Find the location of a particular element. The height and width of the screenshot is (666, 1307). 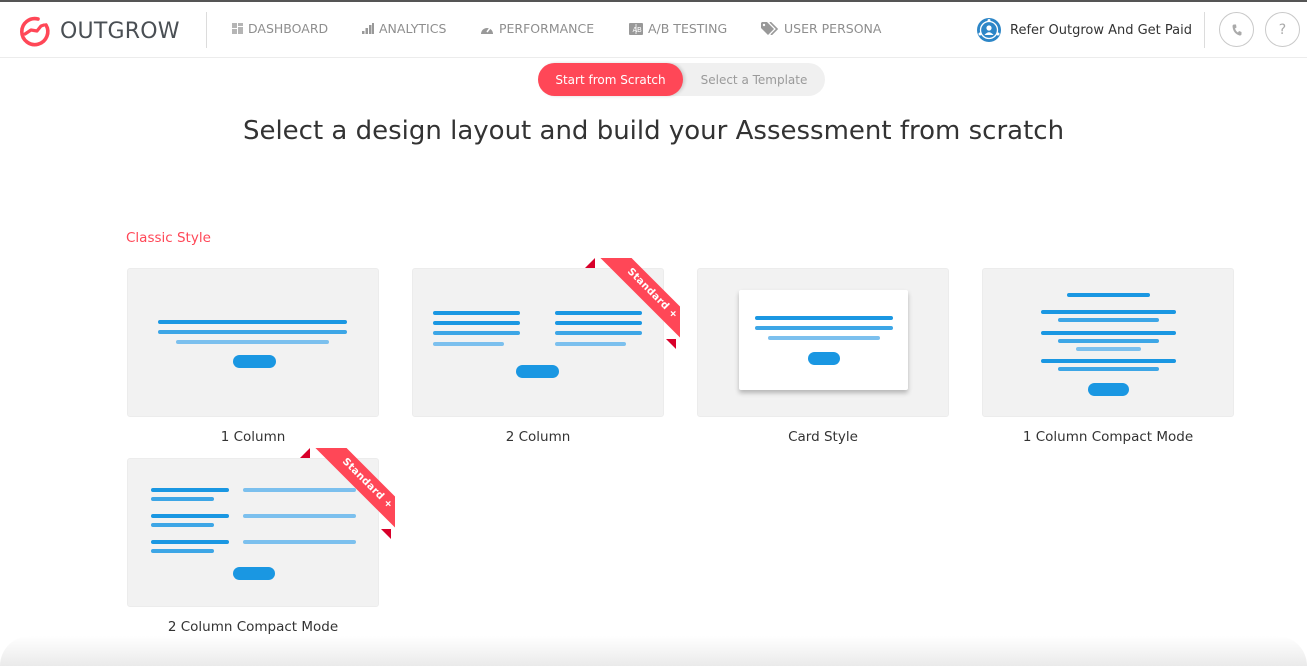

mode-toggle: Select a Template Start from Scratch is located at coordinates (681, 79).